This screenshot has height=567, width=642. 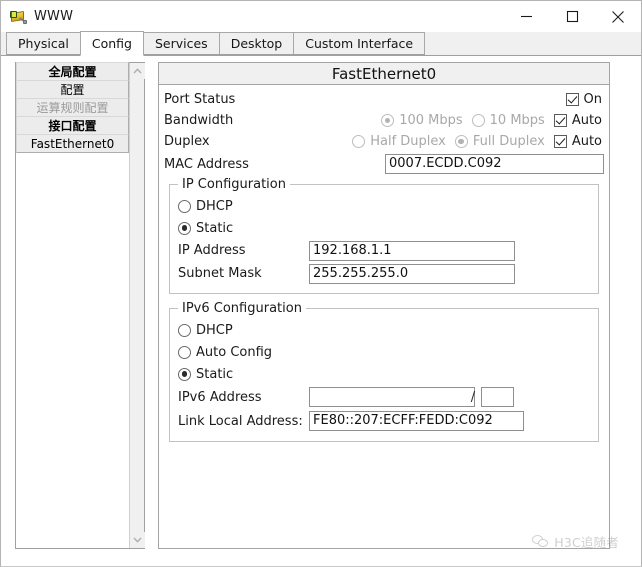 What do you see at coordinates (412, 273) in the screenshot?
I see `subnet-mask-input: 255.255.255.0` at bounding box center [412, 273].